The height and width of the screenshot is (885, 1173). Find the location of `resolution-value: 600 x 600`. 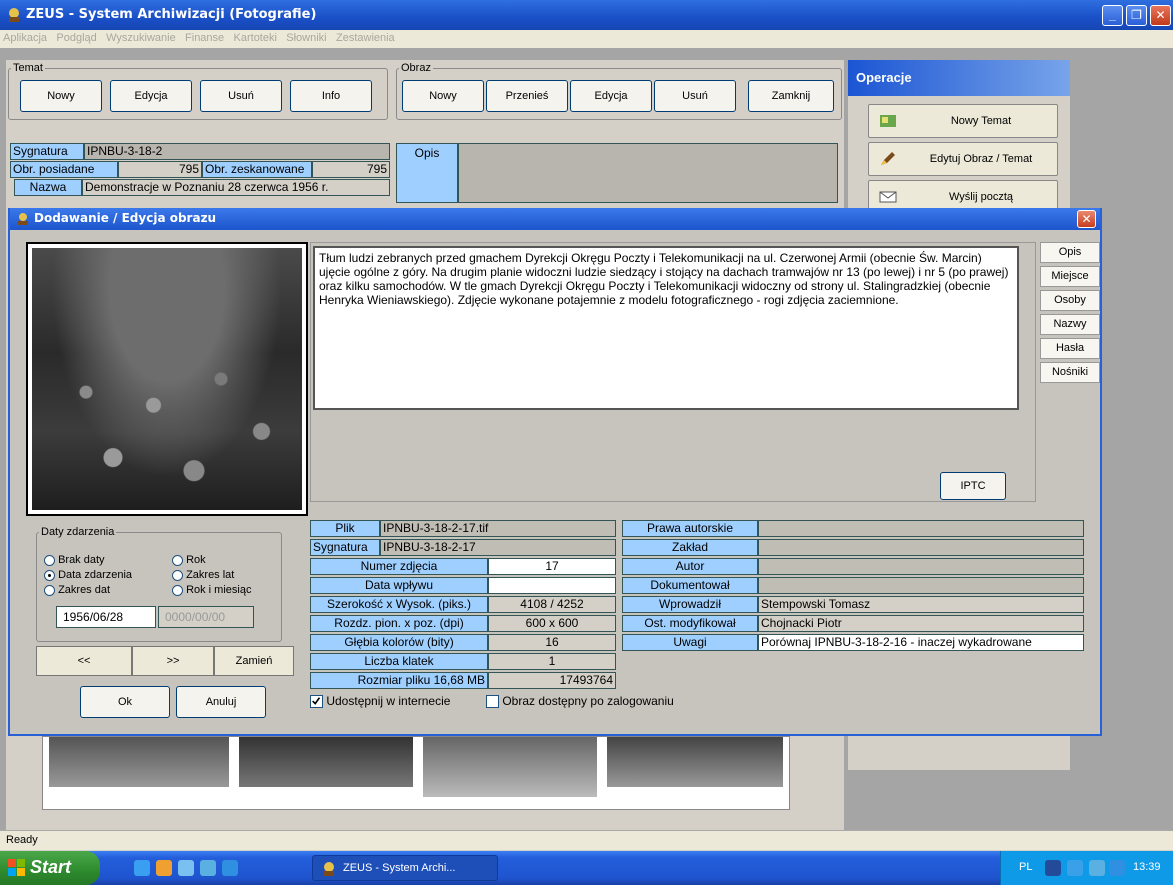

resolution-value: 600 x 600 is located at coordinates (552, 623).